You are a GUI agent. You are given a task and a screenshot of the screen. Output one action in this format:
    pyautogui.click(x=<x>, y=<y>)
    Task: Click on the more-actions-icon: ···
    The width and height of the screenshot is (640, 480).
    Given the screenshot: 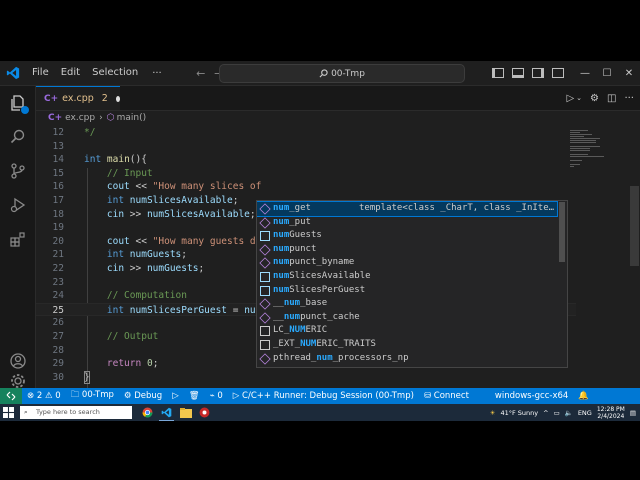 What is the action you would take?
    pyautogui.click(x=629, y=98)
    